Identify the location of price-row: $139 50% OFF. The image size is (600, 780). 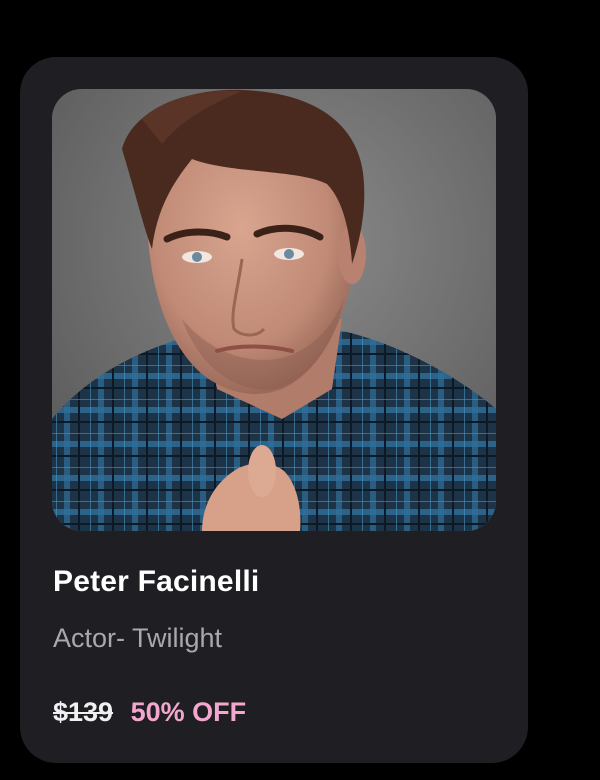
(149, 712).